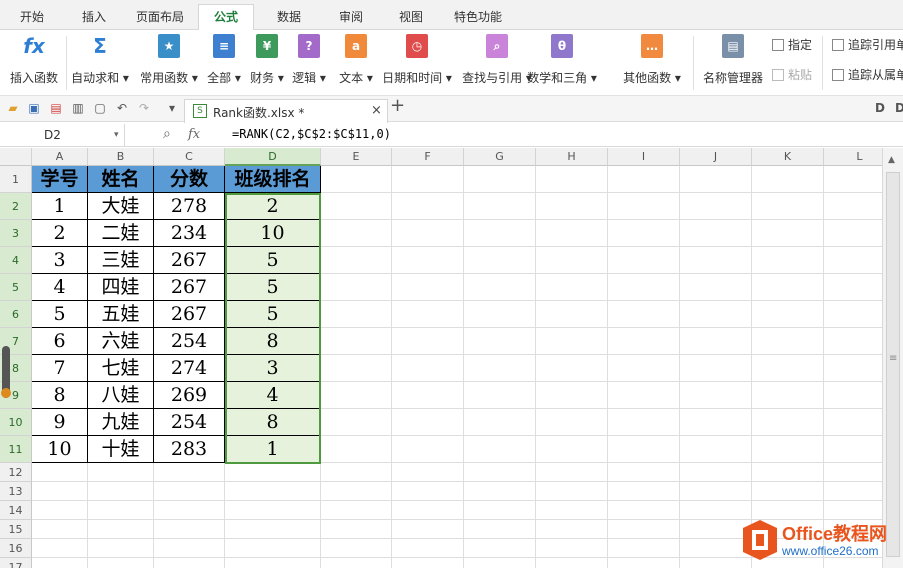 This screenshot has height=568, width=903. I want to click on customize-dropdown-icon: ▾, so click(172, 108).